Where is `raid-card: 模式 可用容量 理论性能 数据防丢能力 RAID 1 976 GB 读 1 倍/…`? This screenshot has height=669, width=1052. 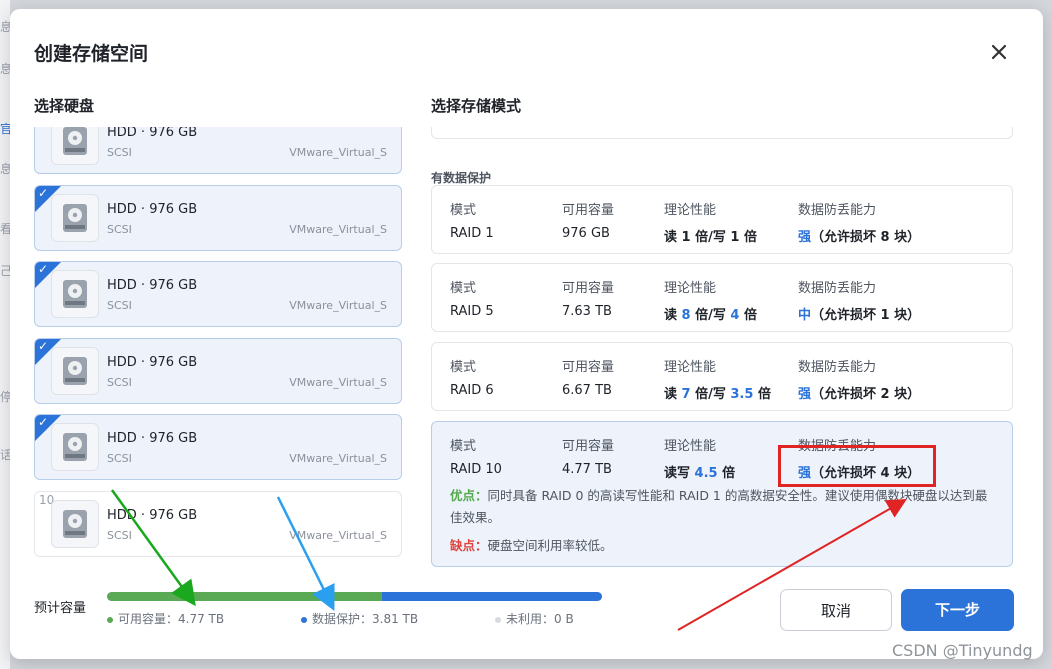 raid-card: 模式 可用容量 理论性能 数据防丢能力 RAID 1 976 GB 读 1 倍/… is located at coordinates (722, 219).